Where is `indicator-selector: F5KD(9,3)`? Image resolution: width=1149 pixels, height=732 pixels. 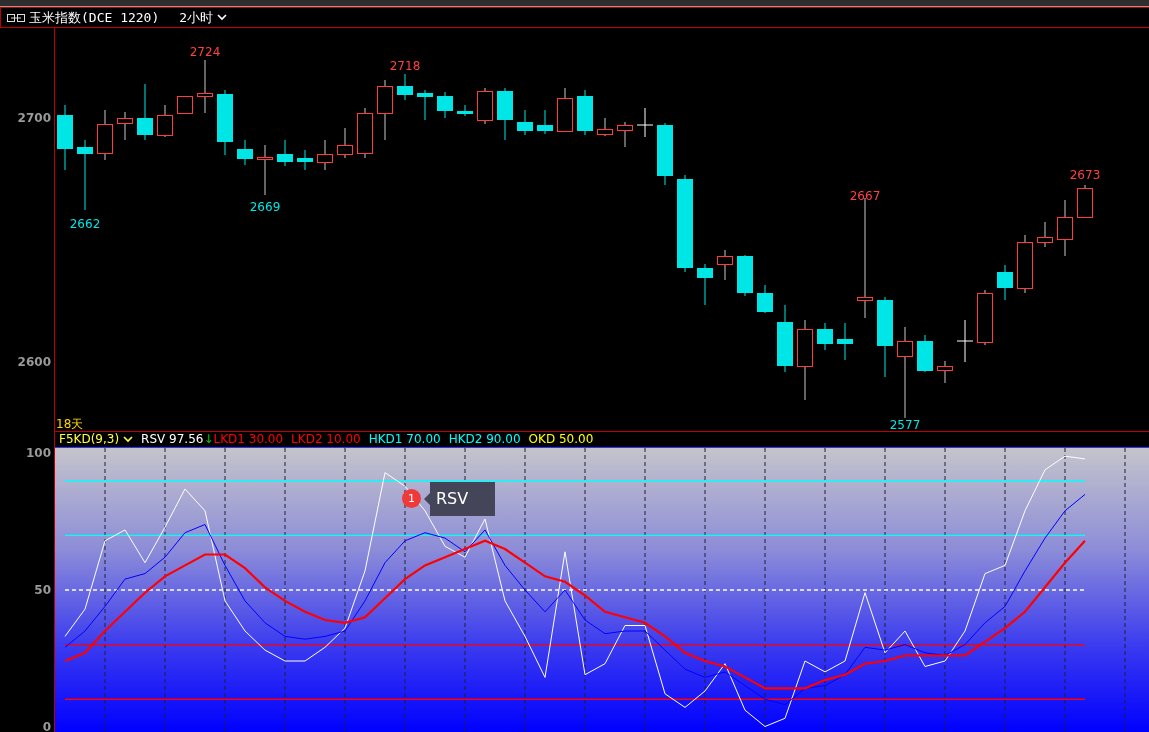
indicator-selector: F5KD(9,3) is located at coordinates (96, 439).